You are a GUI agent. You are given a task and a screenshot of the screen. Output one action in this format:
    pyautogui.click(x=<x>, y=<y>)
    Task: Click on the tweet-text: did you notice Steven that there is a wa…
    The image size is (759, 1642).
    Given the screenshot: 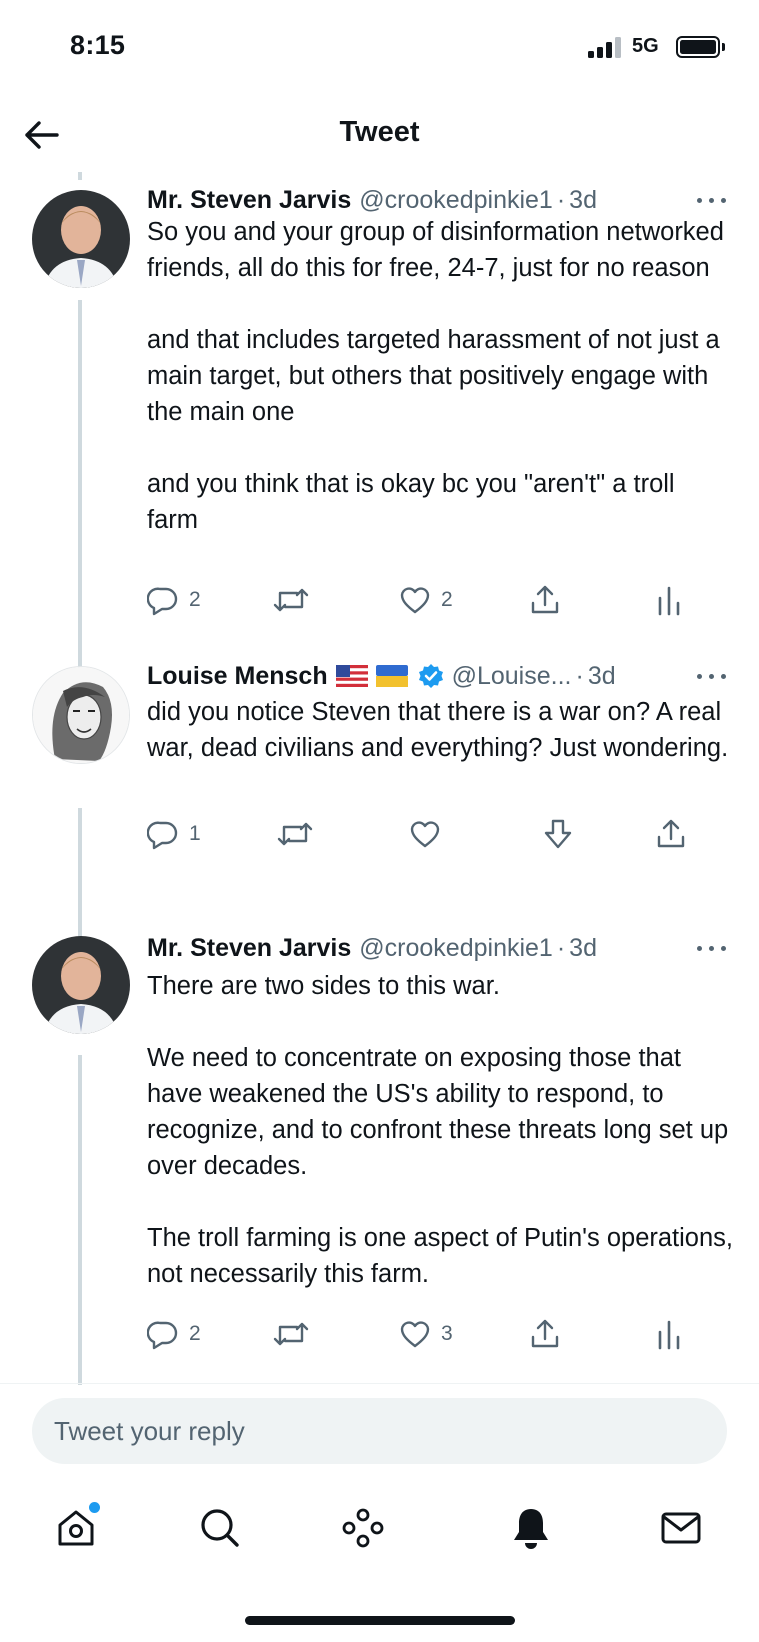 What is the action you would take?
    pyautogui.click(x=438, y=730)
    